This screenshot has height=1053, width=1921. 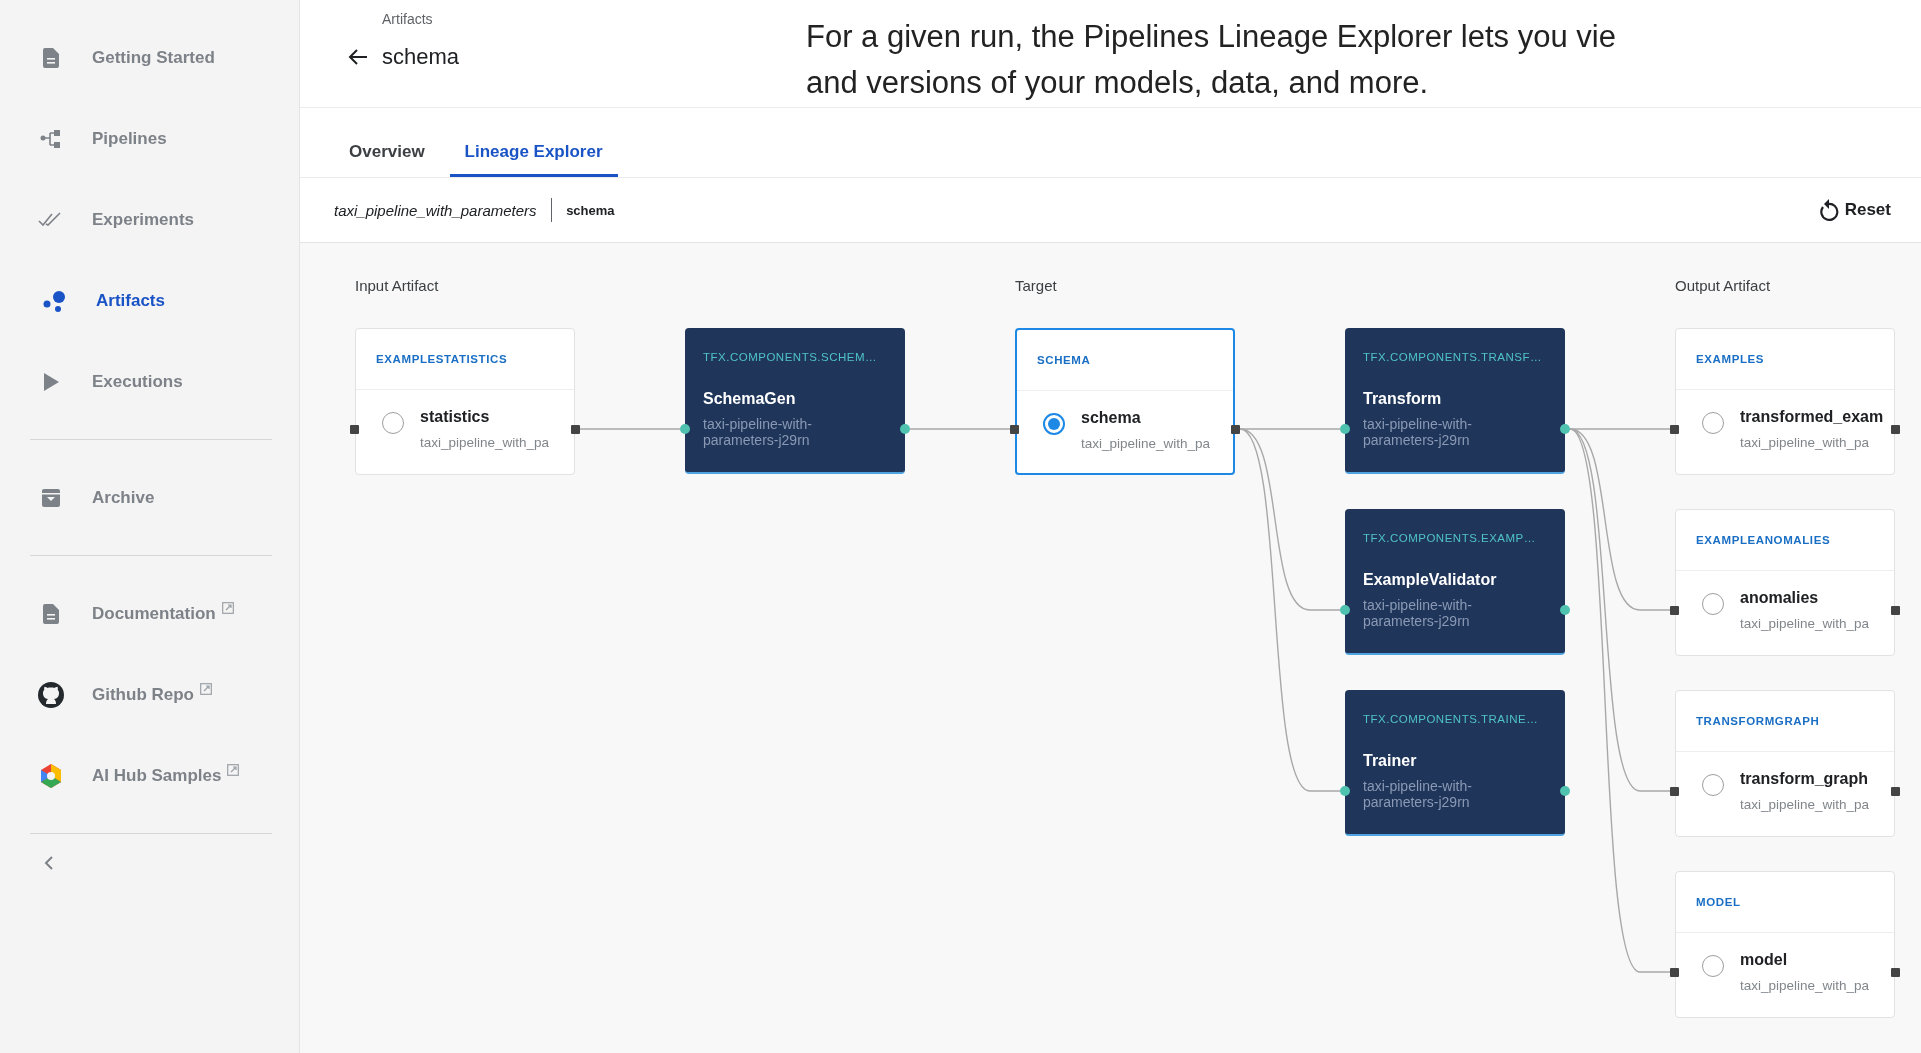 What do you see at coordinates (51, 497) in the screenshot?
I see `archive-icon` at bounding box center [51, 497].